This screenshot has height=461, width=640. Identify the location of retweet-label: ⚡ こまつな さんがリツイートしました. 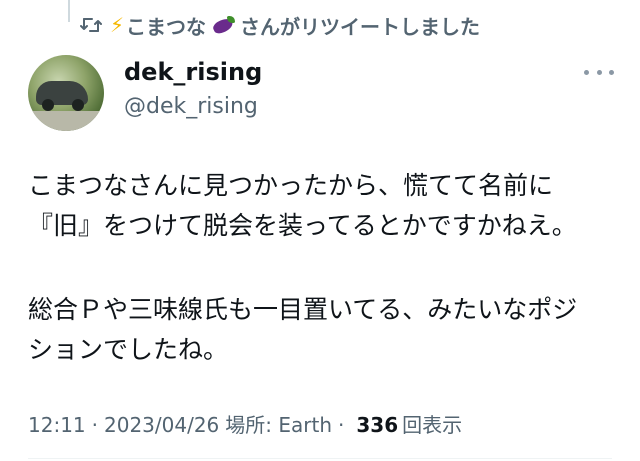
(295, 25).